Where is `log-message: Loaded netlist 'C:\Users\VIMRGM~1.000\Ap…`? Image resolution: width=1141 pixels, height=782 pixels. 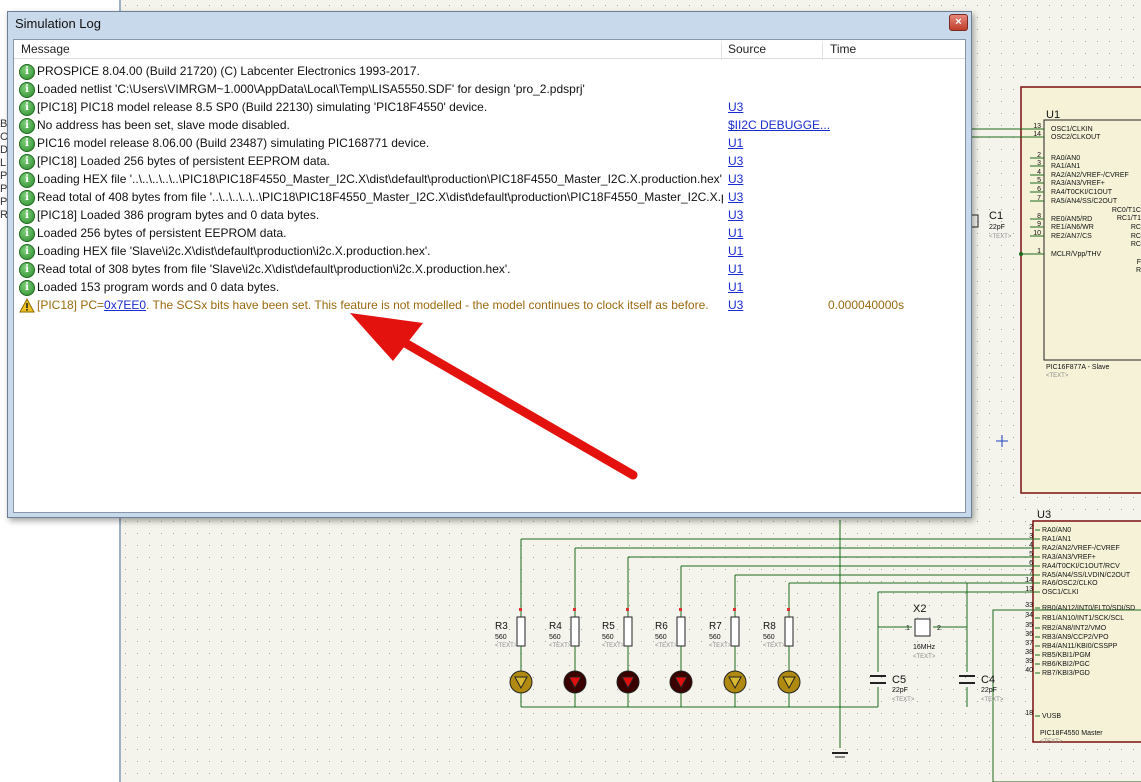 log-message: Loaded netlist 'C:\Users\VIMRGM~1.000\Ap… is located at coordinates (311, 89).